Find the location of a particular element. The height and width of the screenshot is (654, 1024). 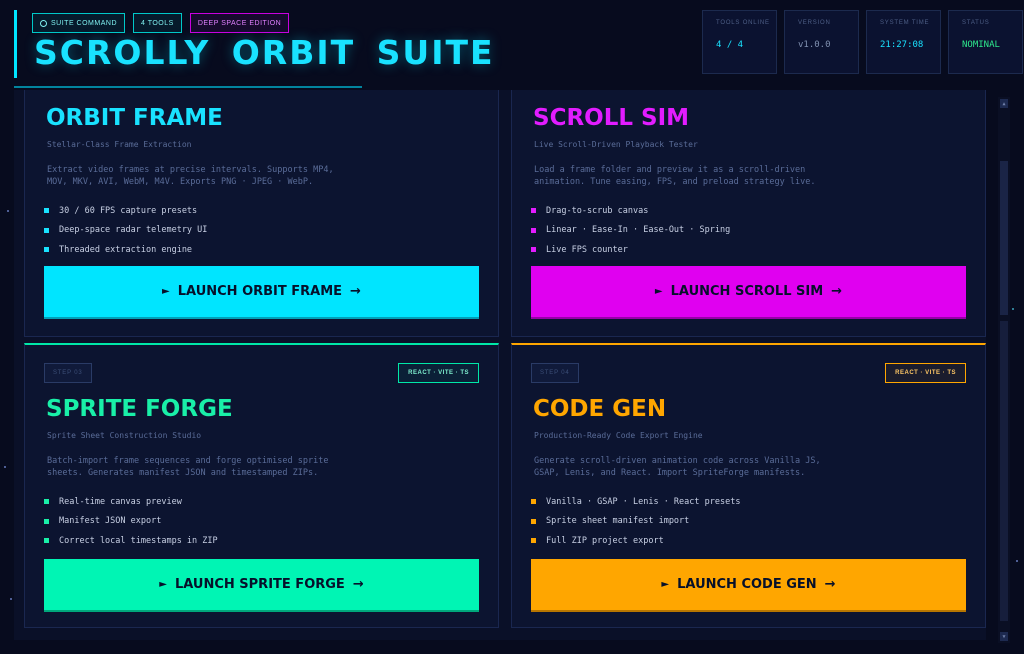

header-underline is located at coordinates (188, 87).